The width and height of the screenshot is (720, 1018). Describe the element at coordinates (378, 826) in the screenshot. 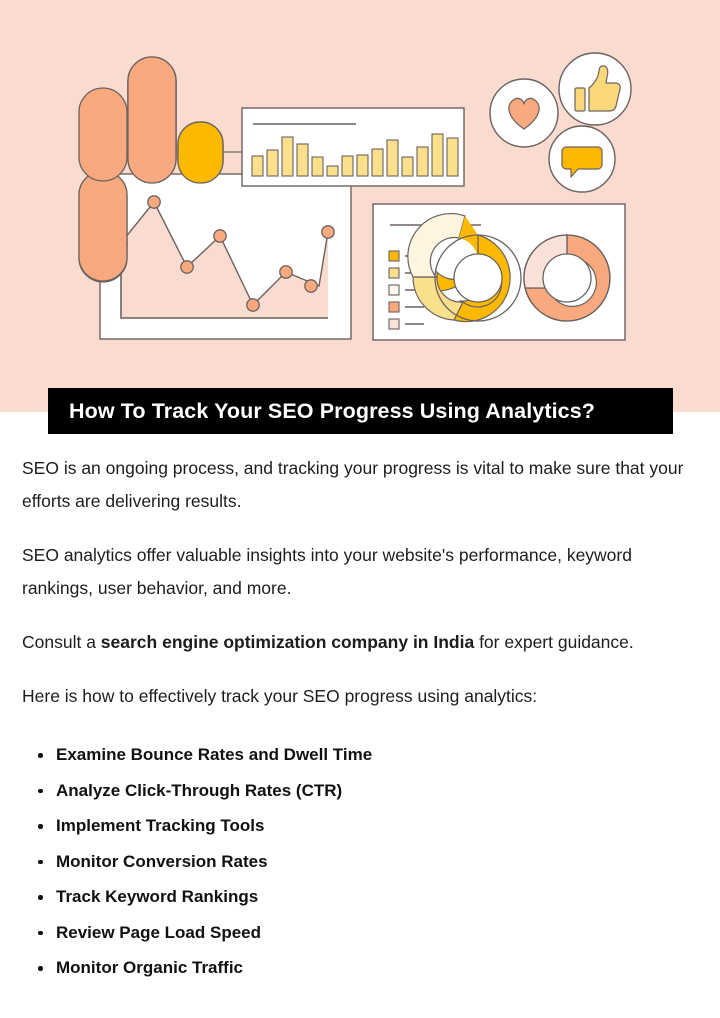

I see `list-item: Implement Tracking Tools` at that location.